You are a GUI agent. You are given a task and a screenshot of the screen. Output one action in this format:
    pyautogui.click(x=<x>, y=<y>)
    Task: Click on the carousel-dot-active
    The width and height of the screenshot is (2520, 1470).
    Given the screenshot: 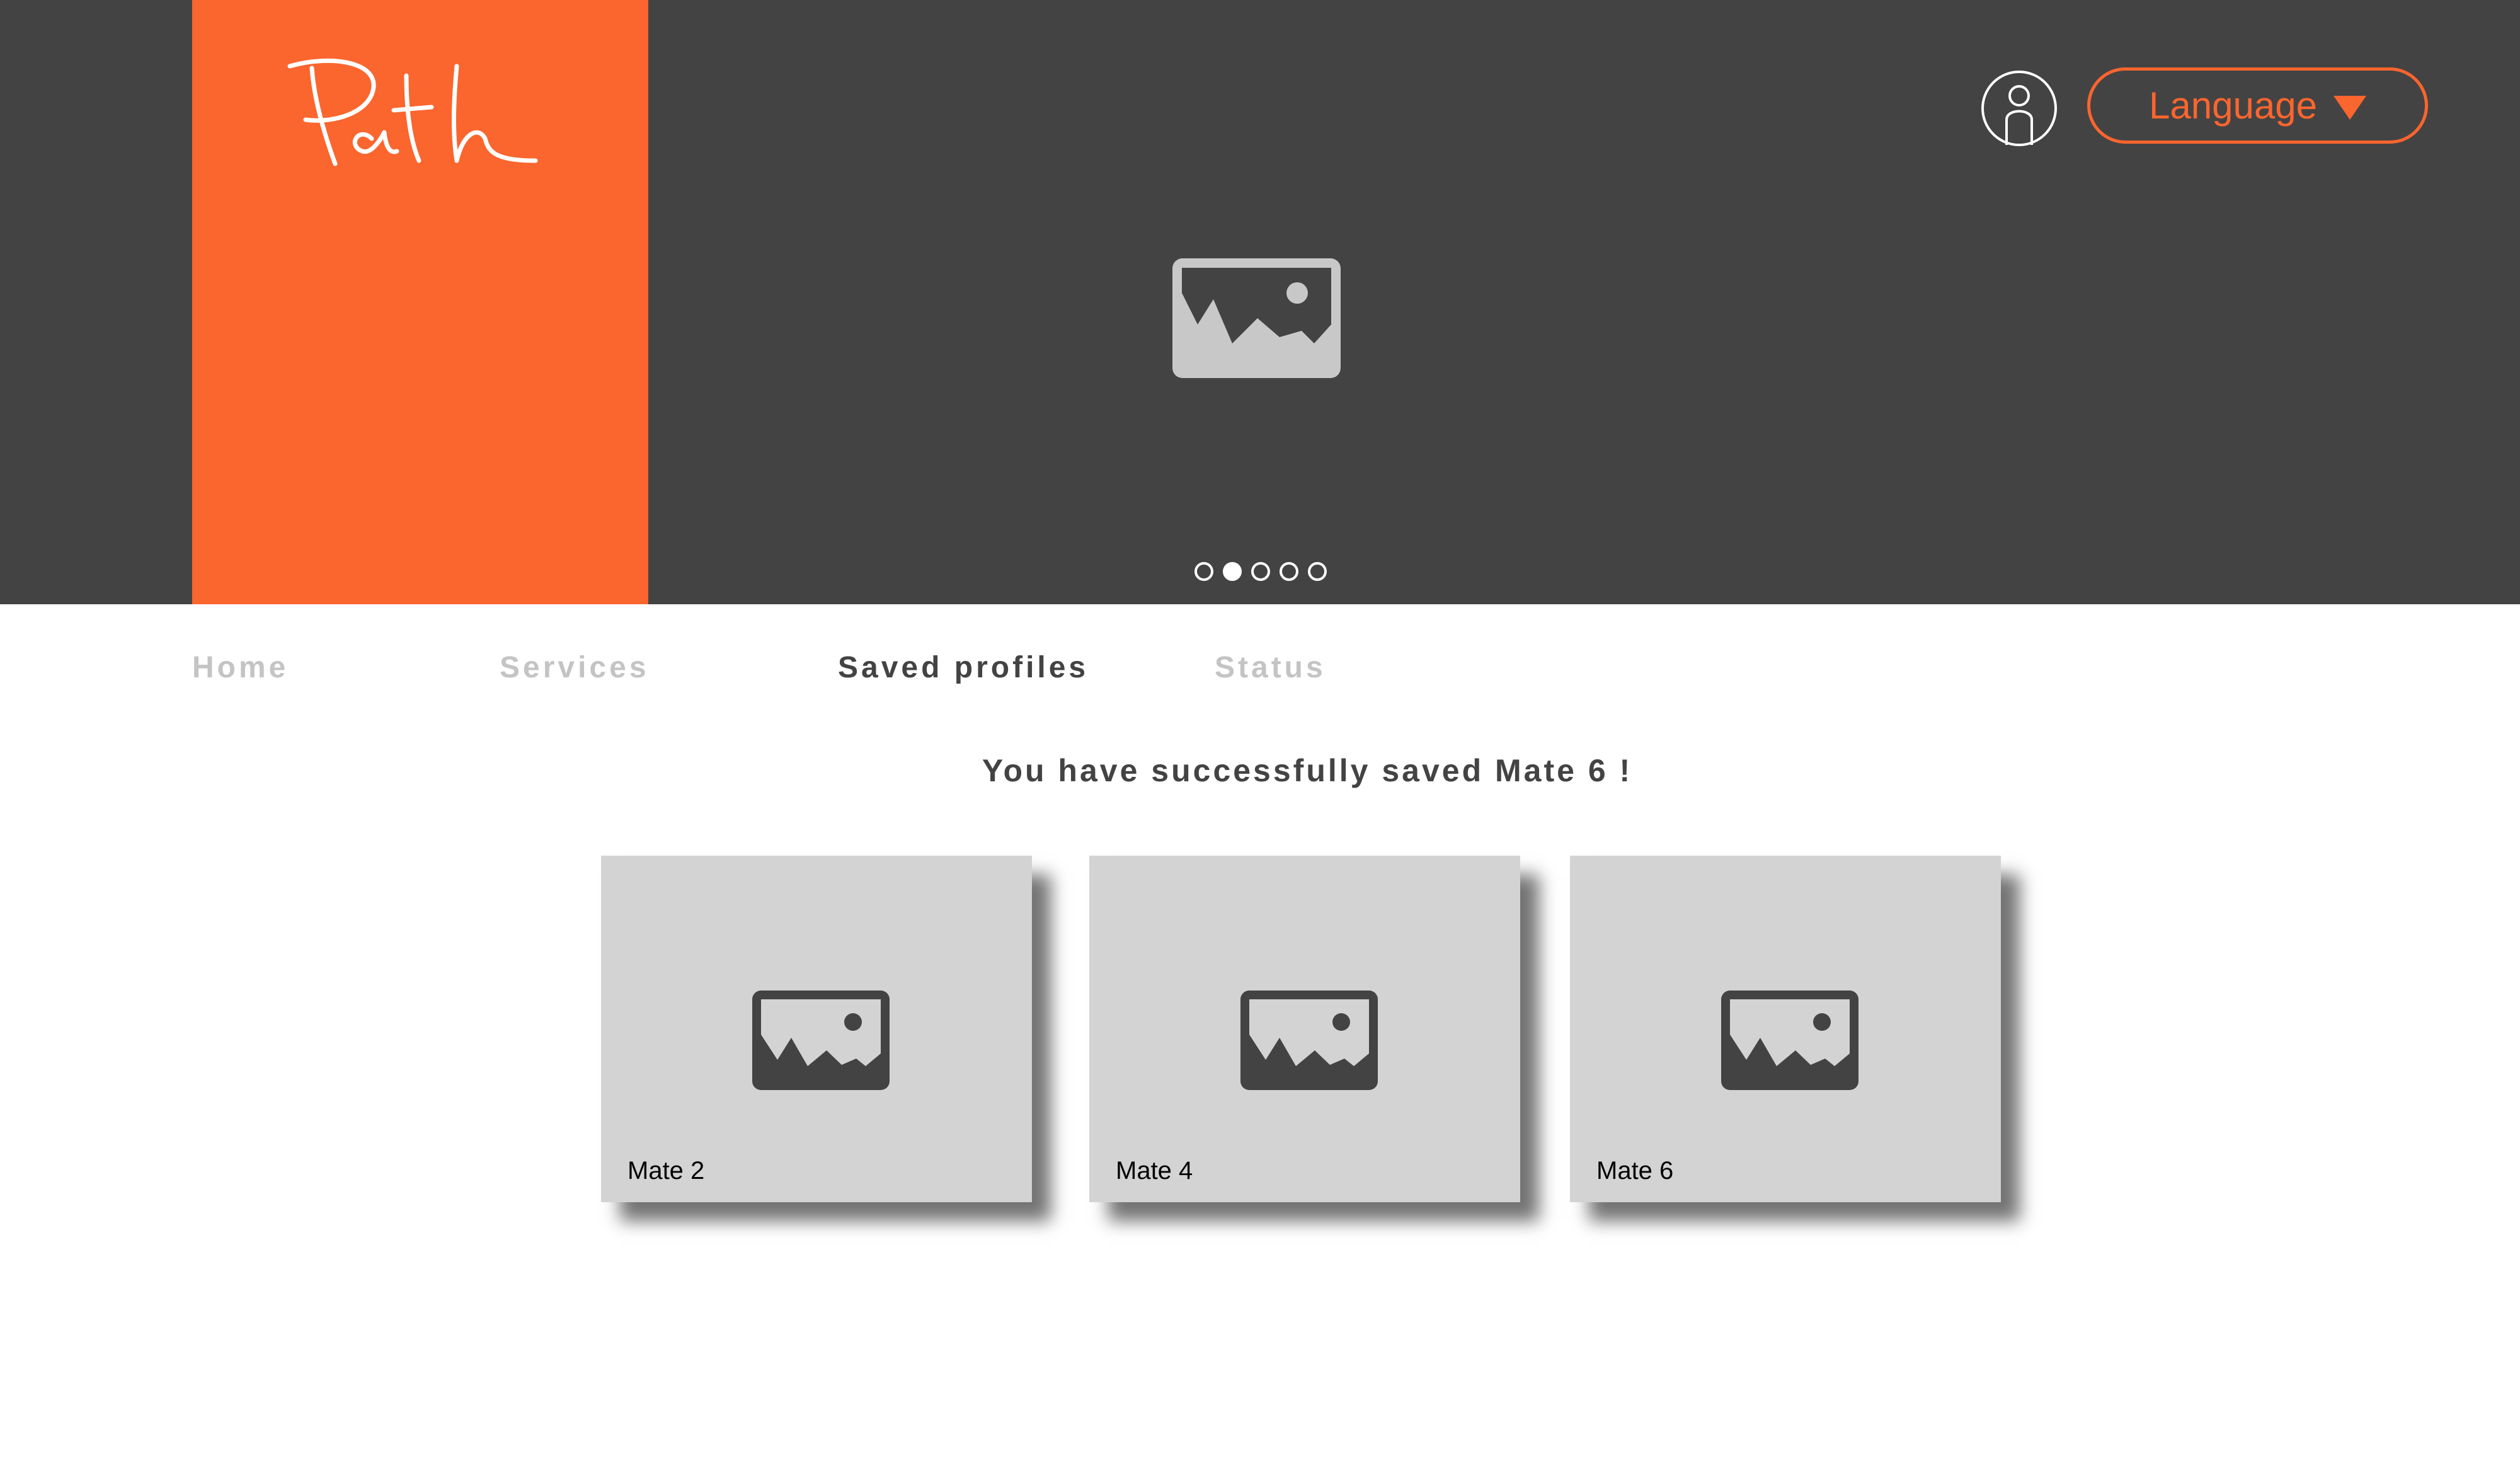 What is the action you would take?
    pyautogui.click(x=1232, y=571)
    